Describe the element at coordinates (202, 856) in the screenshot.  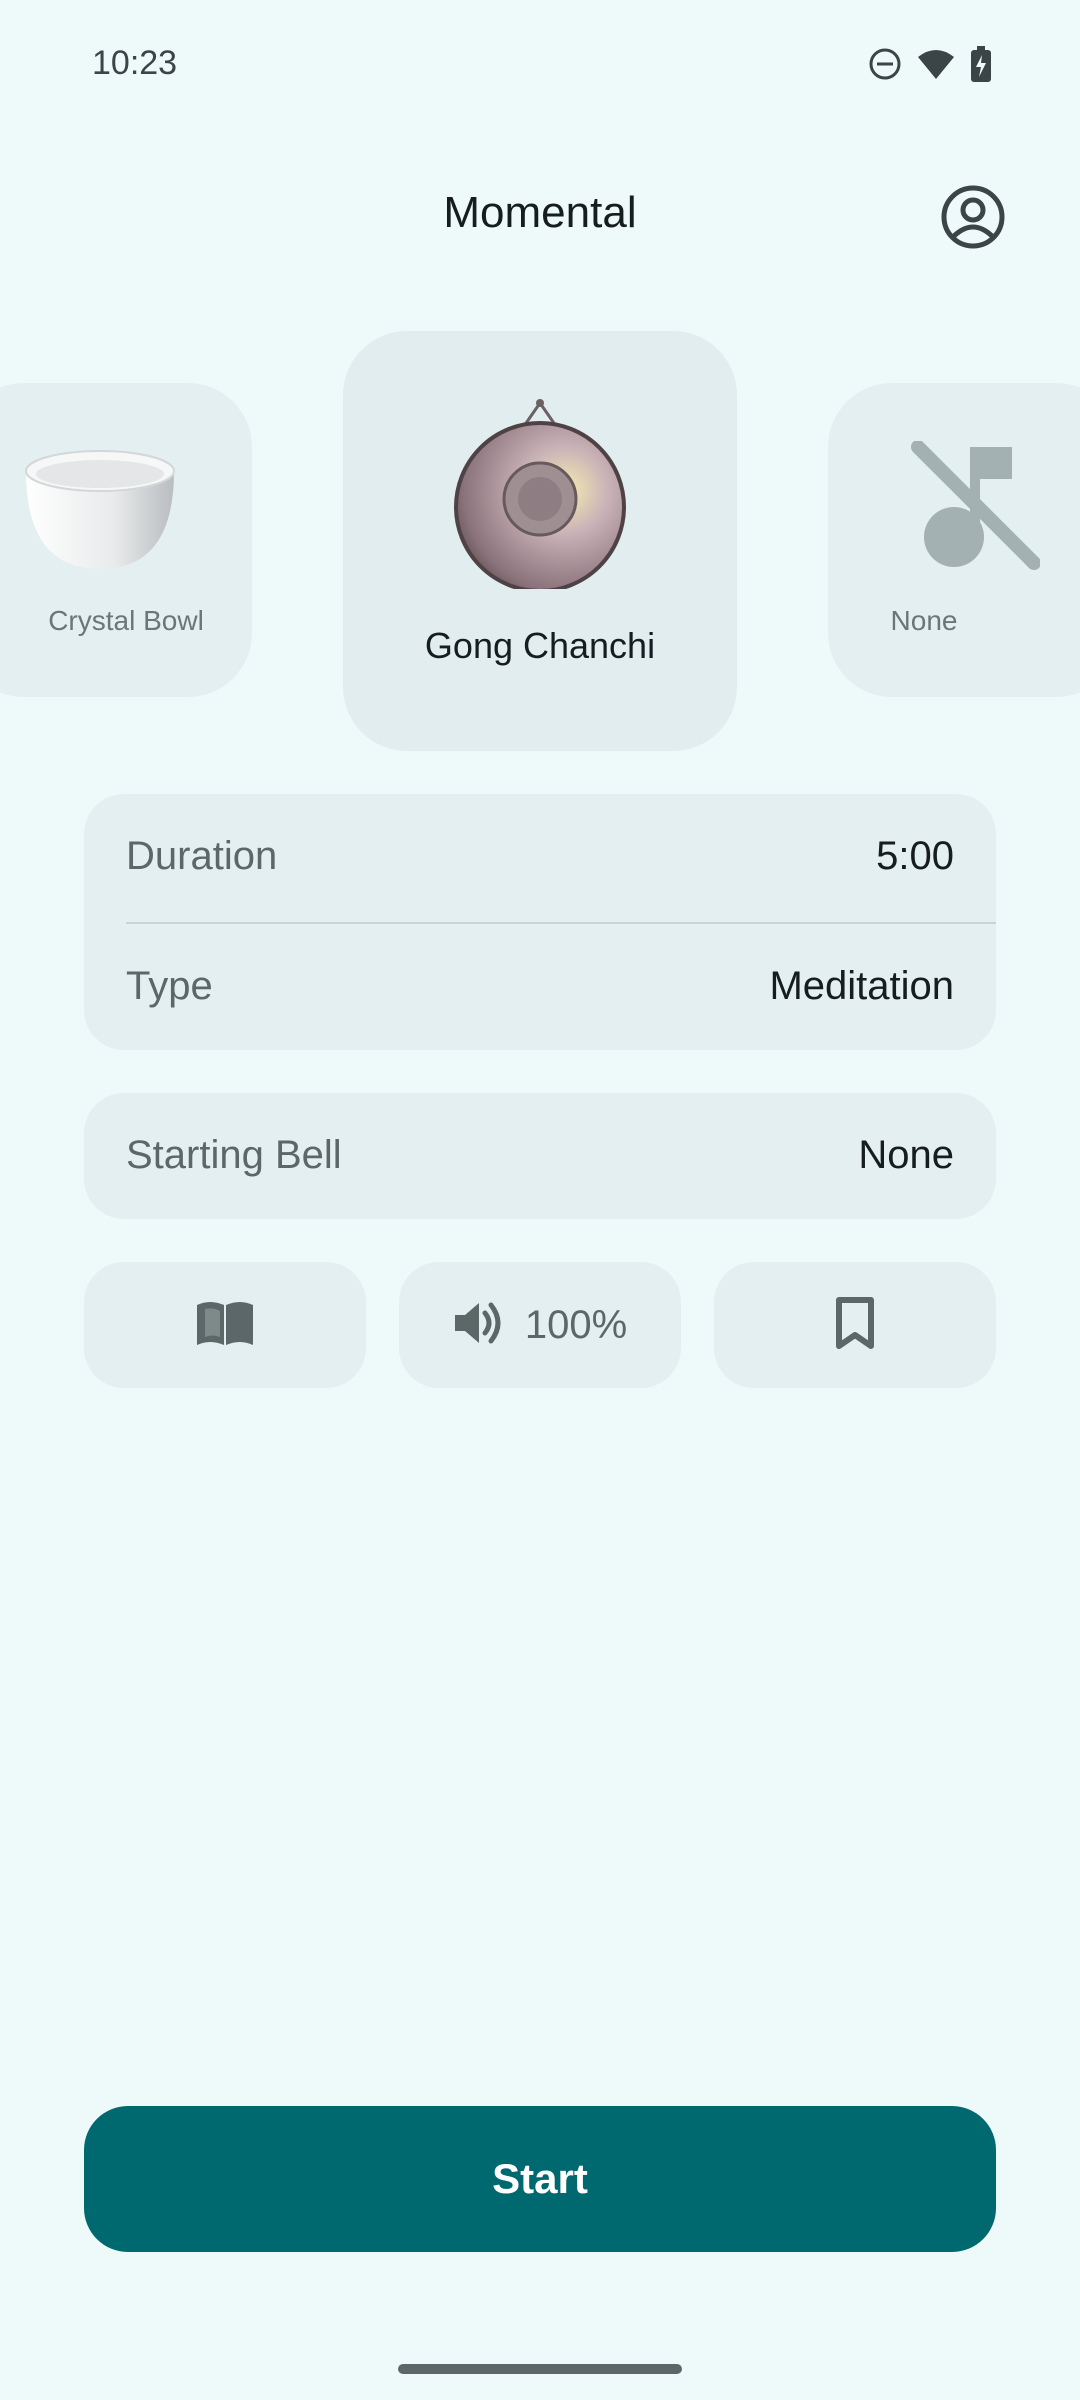
I see `duration-label: Duration` at that location.